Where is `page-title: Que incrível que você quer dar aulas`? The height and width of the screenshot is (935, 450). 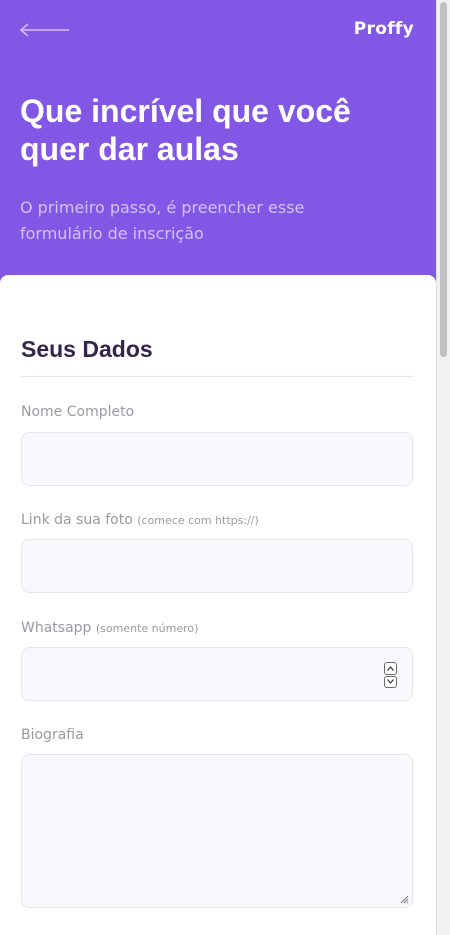 page-title: Que incrível que você quer dar aulas is located at coordinates (185, 130).